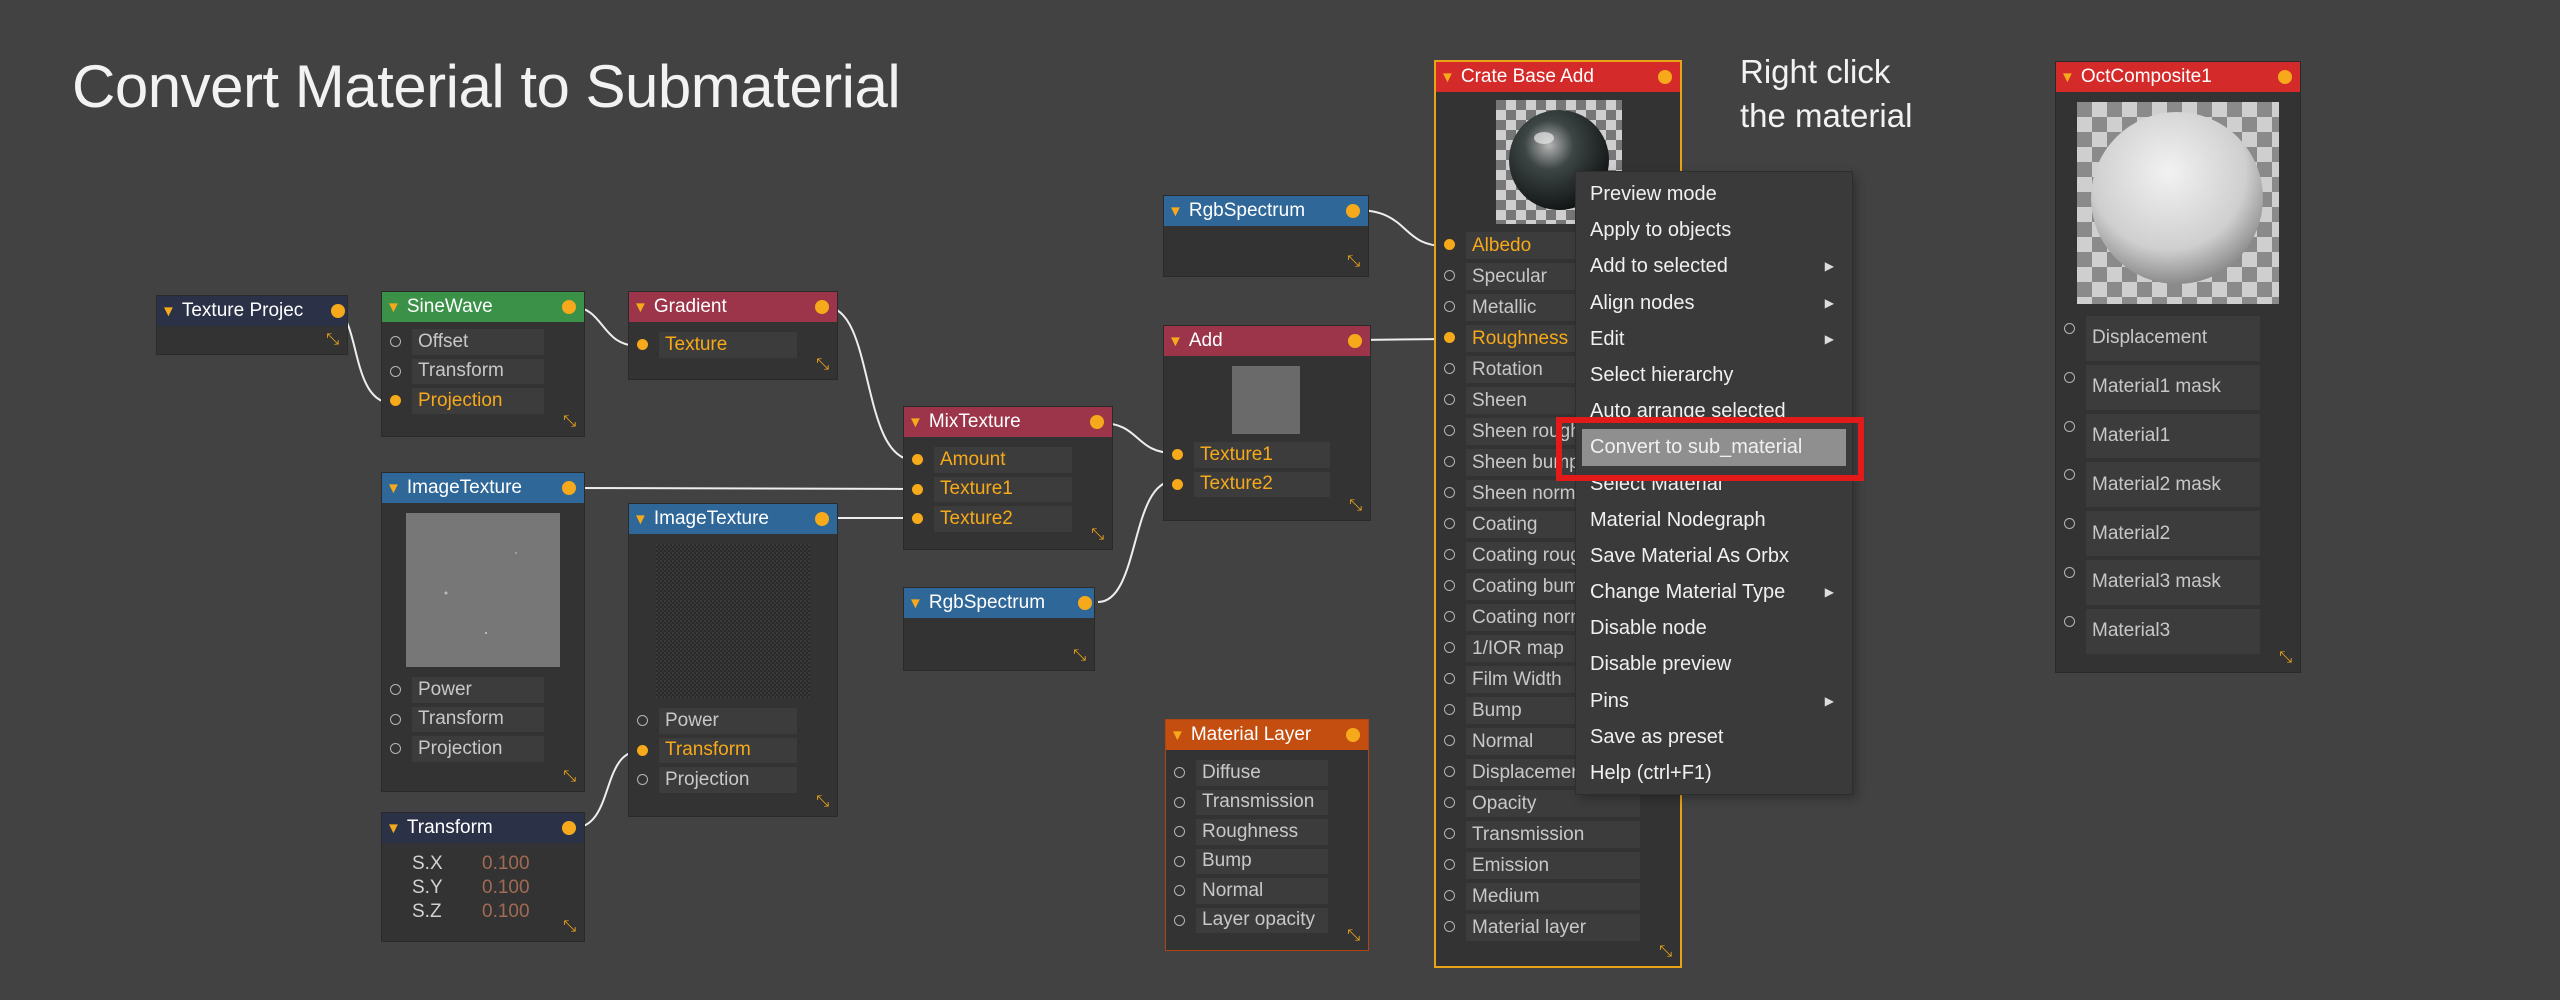 Image resolution: width=2560 pixels, height=1000 pixels. What do you see at coordinates (733, 307) in the screenshot?
I see `node-header: ▼ Gradient` at bounding box center [733, 307].